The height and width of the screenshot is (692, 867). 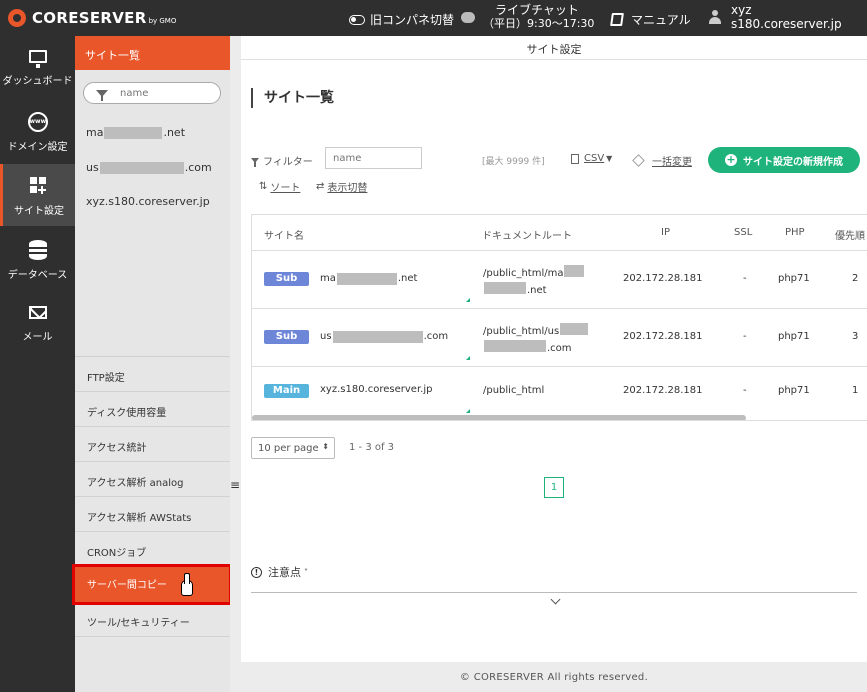 What do you see at coordinates (198, 167) in the screenshot?
I see `site-suffix: .com` at bounding box center [198, 167].